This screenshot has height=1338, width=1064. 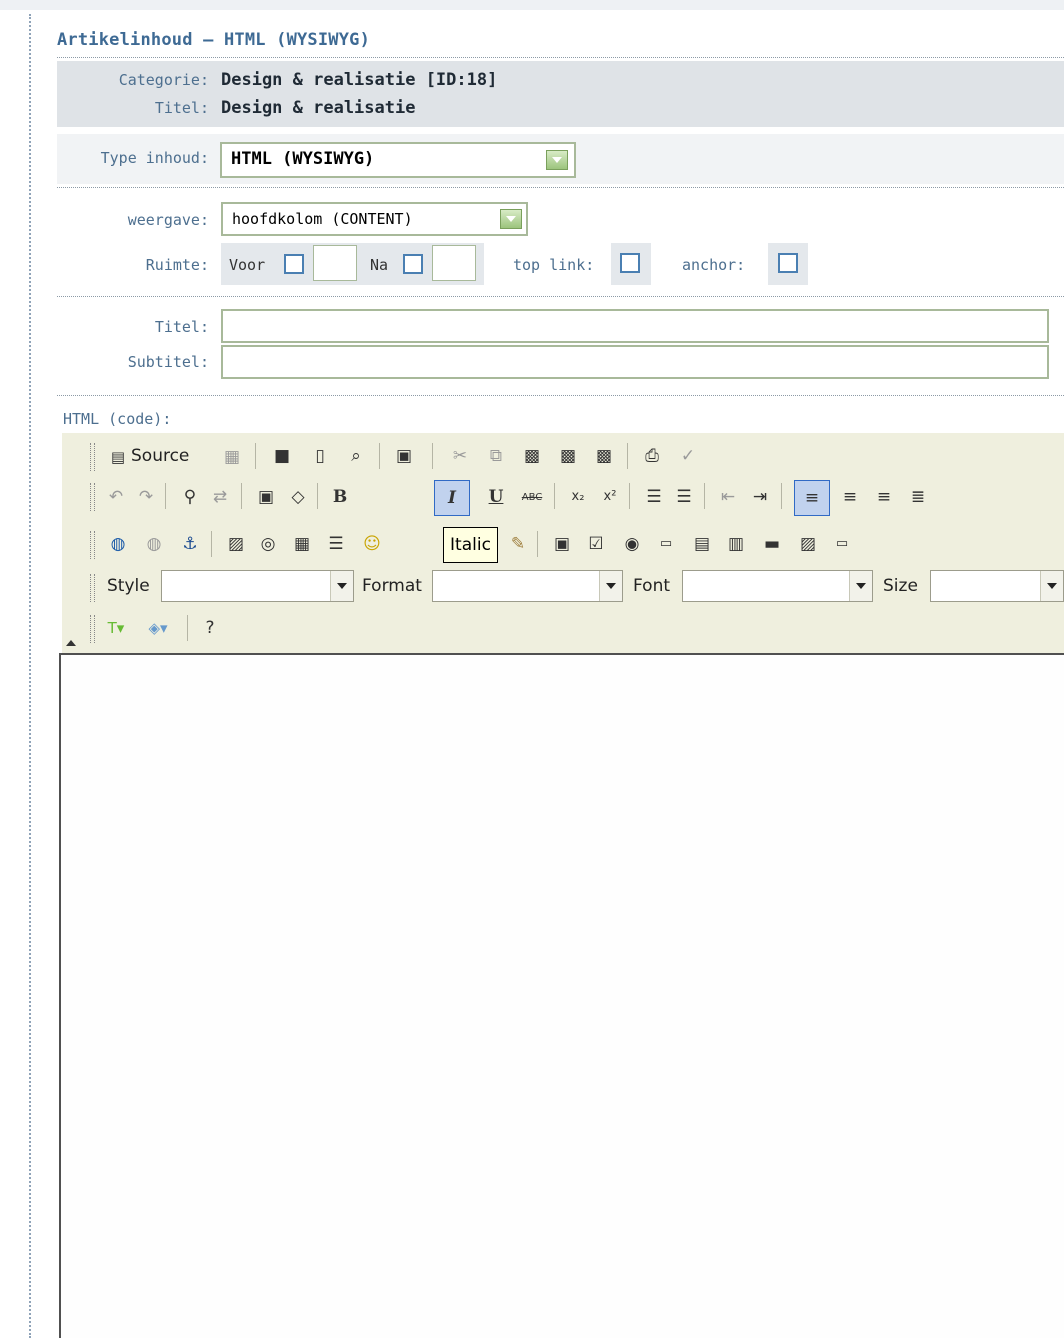 What do you see at coordinates (630, 263) in the screenshot?
I see `toplink-checkbox` at bounding box center [630, 263].